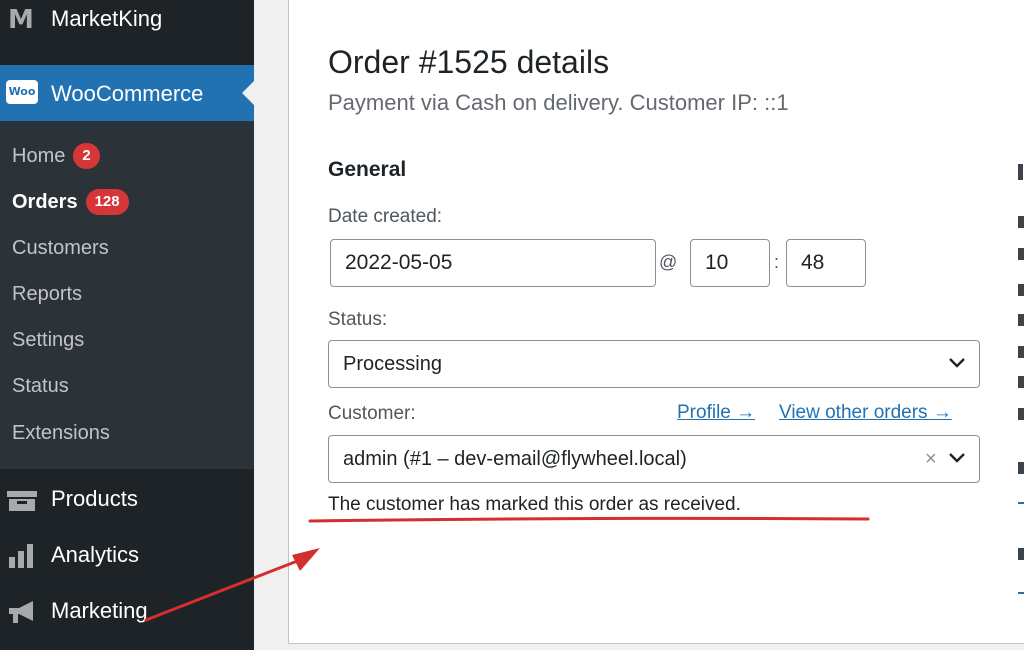  I want to click on submenu-item-orders: Orders 128, so click(70, 202).